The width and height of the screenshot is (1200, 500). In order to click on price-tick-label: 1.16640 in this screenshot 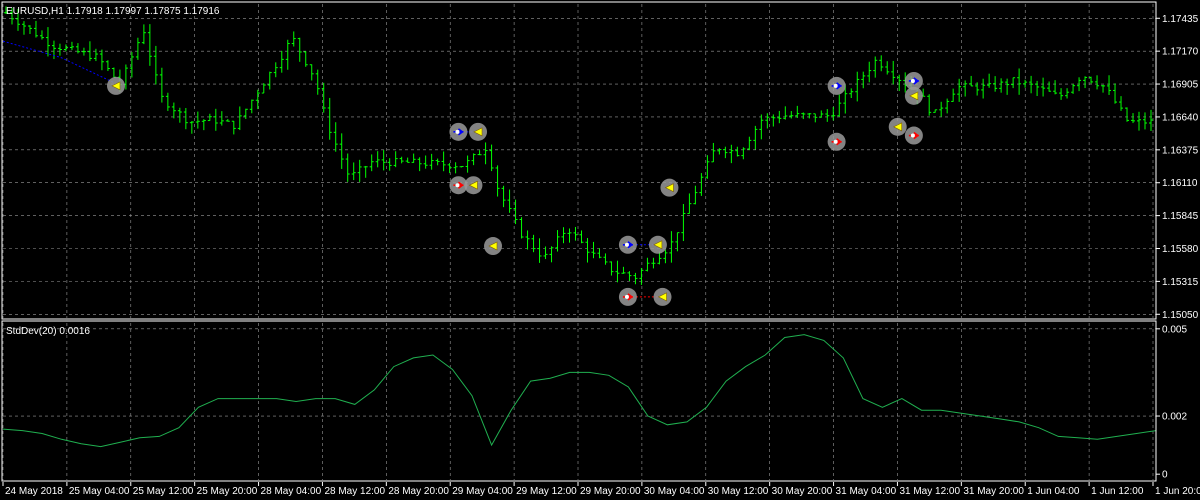, I will do `click(1180, 117)`.